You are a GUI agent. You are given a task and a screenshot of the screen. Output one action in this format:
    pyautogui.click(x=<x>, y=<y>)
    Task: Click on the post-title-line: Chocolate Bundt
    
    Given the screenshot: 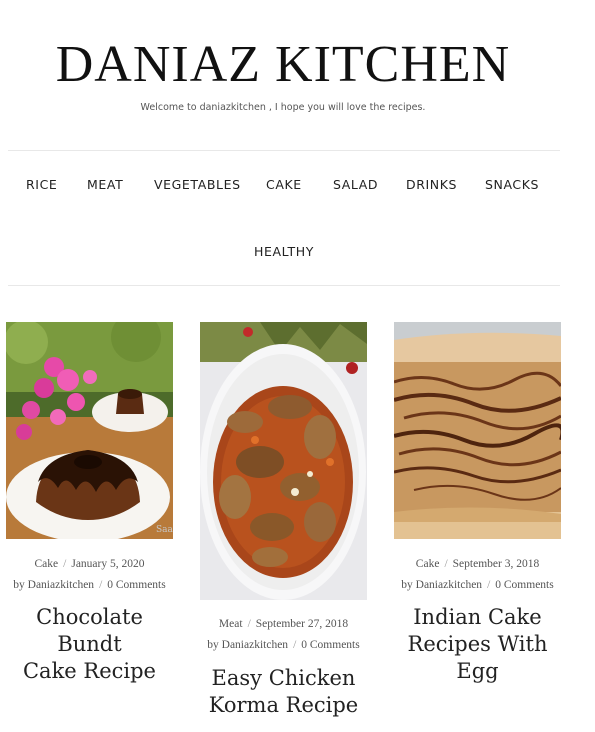 What is the action you would take?
    pyautogui.click(x=89, y=630)
    